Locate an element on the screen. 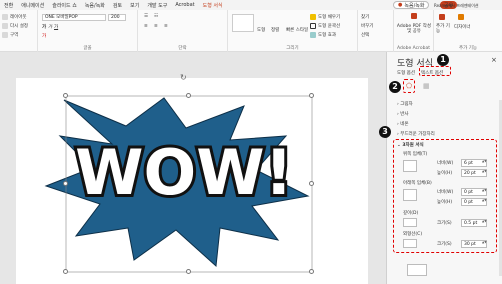 This screenshot has width=502, height=284. layout-icon is located at coordinates (5, 17).